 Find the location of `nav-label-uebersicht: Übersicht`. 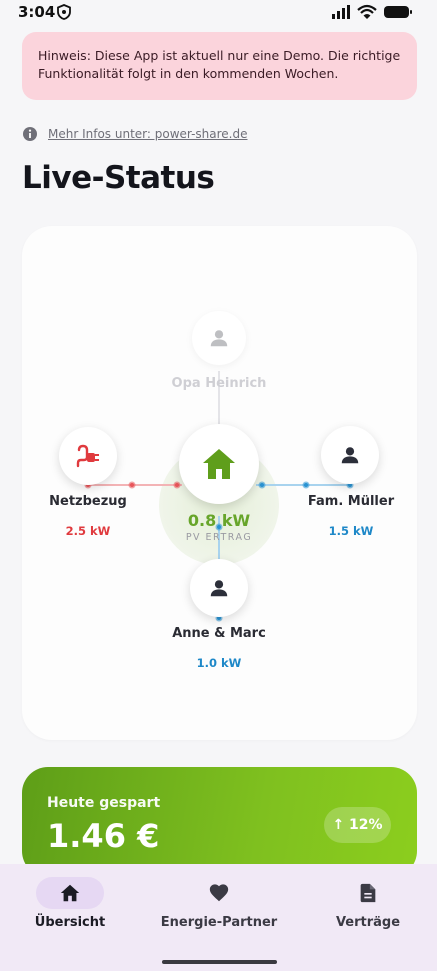

nav-label-uebersicht: Übersicht is located at coordinates (70, 922).